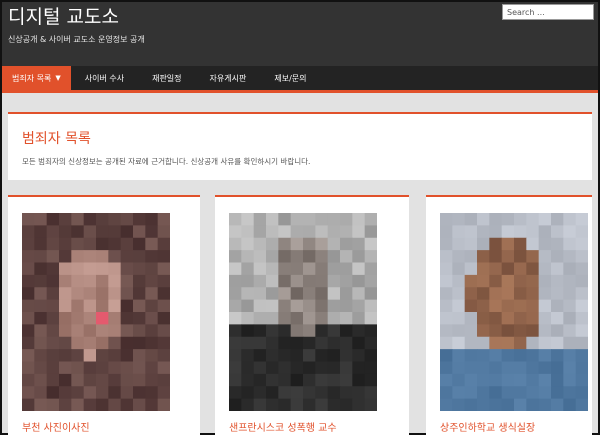 This screenshot has height=435, width=600. I want to click on nav-item-label: 재판일정, so click(167, 78).